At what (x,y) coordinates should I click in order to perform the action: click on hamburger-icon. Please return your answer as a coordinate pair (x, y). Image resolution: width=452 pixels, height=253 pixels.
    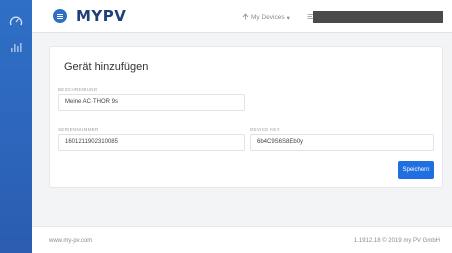
    Looking at the image, I should click on (60, 16).